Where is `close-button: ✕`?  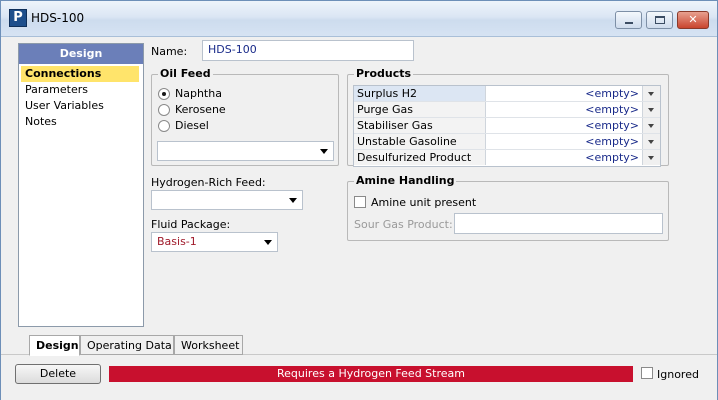 close-button: ✕ is located at coordinates (693, 20).